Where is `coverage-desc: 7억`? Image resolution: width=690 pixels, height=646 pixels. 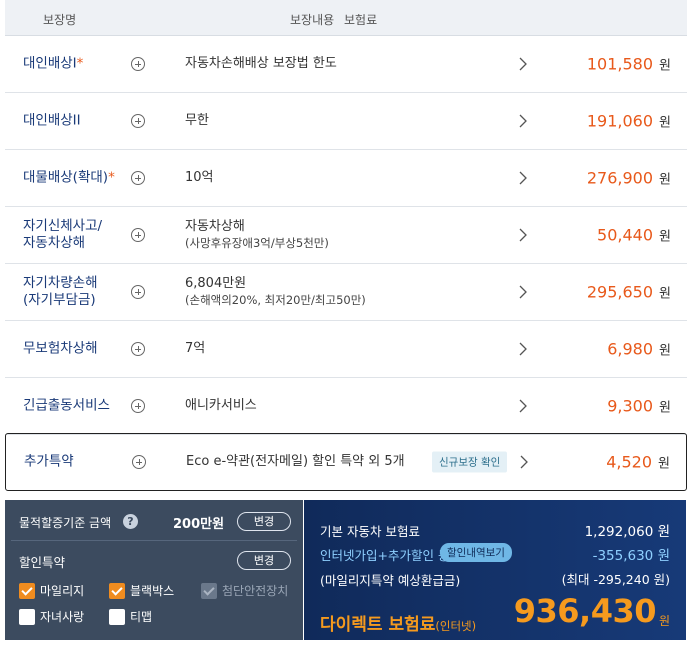
coverage-desc: 7억 is located at coordinates (195, 348).